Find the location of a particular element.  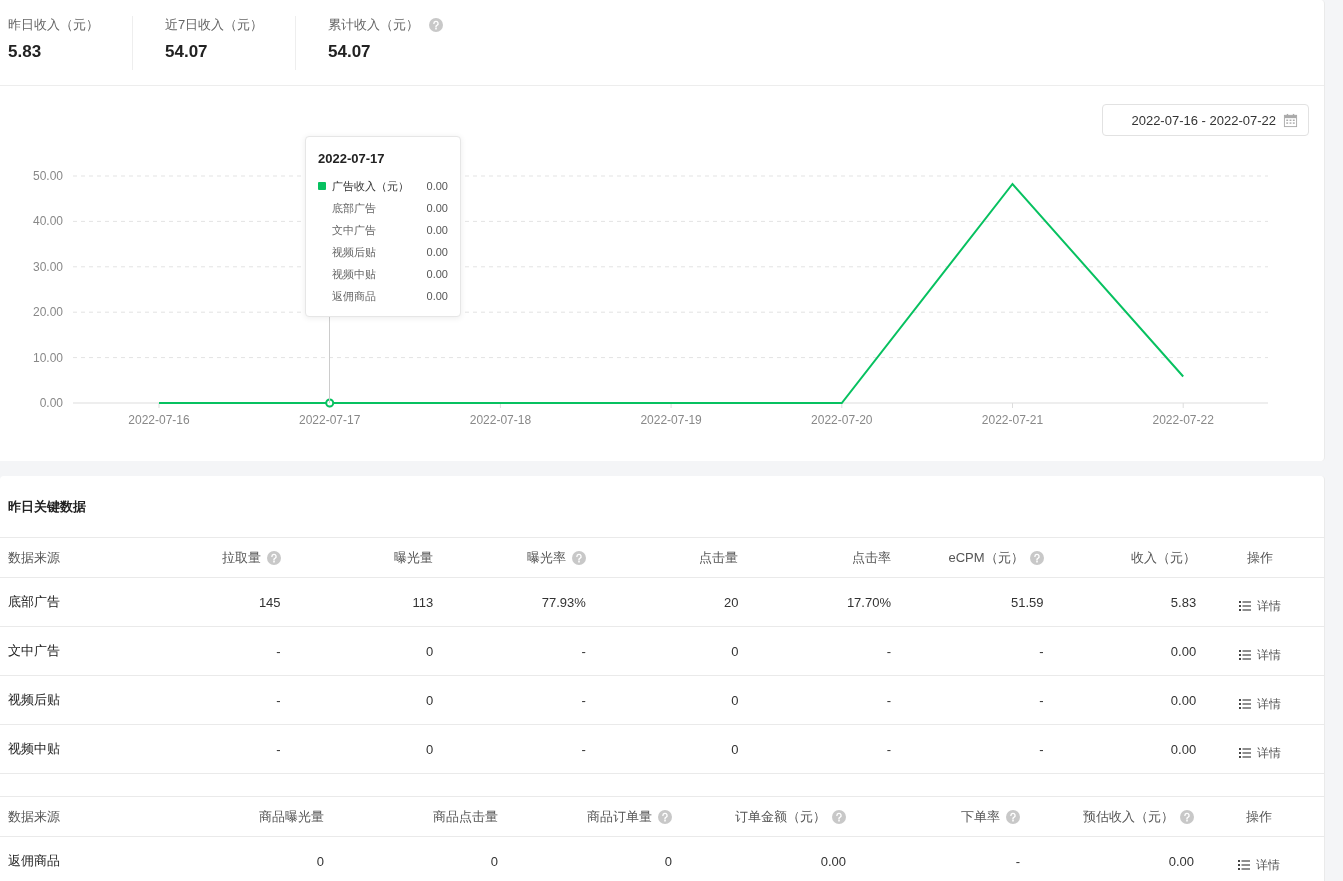

tooltip-label: 底部广告 is located at coordinates (354, 208).